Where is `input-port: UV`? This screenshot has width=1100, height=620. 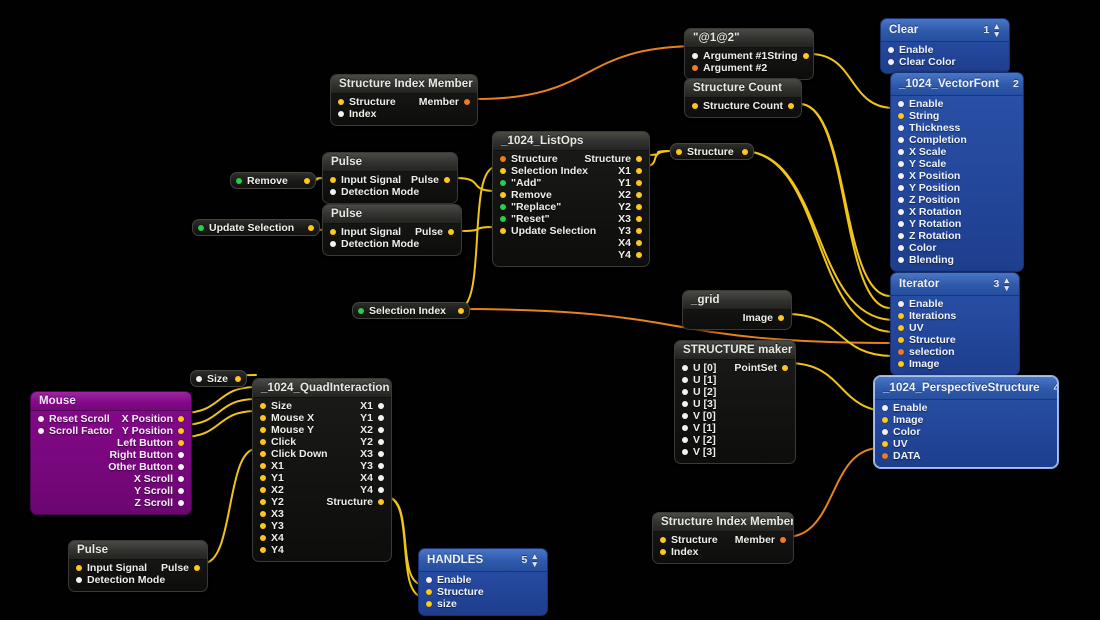 input-port: UV is located at coordinates (911, 328).